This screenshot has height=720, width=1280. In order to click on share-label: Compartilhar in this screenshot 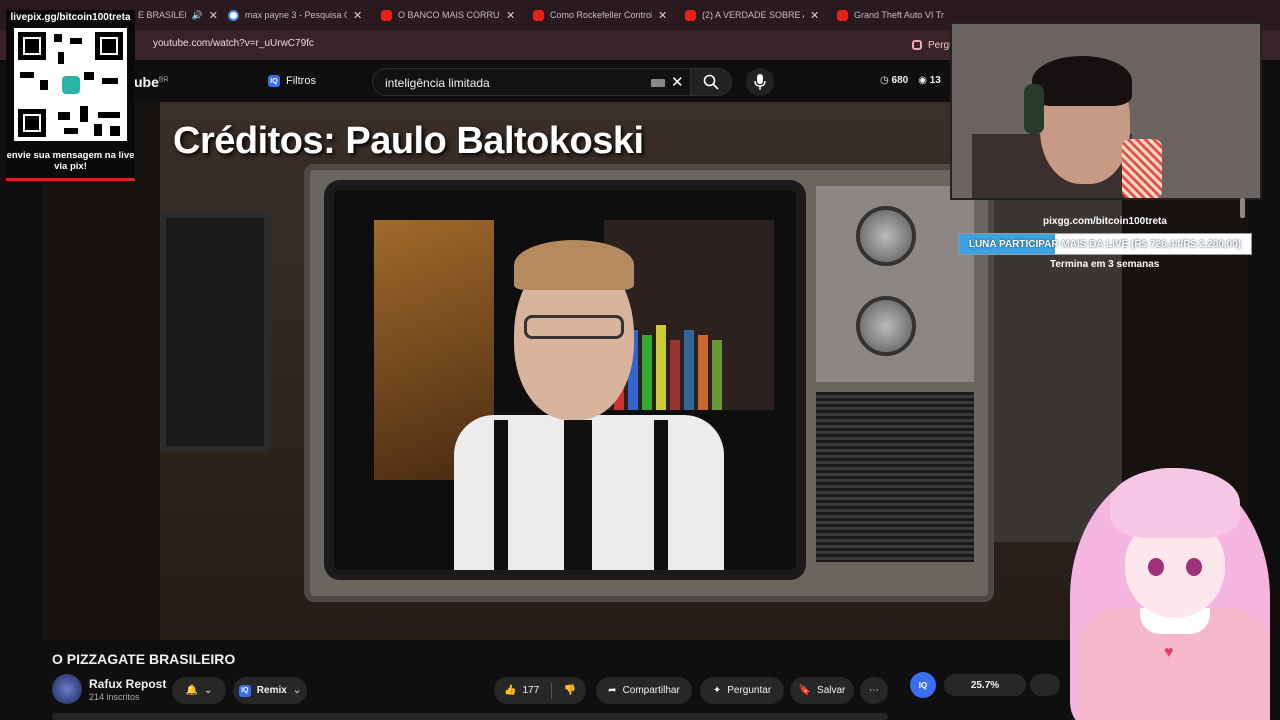, I will do `click(651, 690)`.